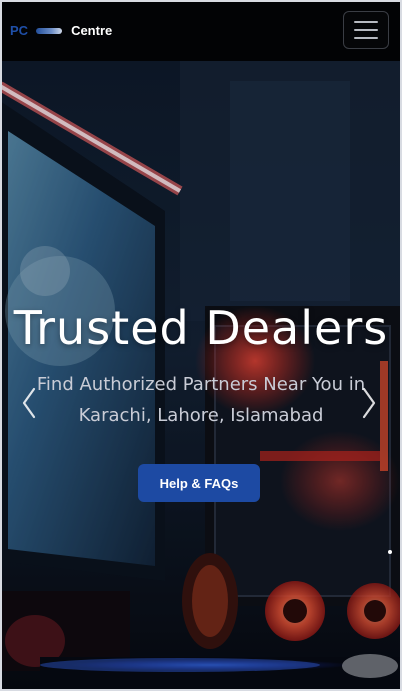  What do you see at coordinates (201, 30) in the screenshot?
I see `navbar: PC Centre` at bounding box center [201, 30].